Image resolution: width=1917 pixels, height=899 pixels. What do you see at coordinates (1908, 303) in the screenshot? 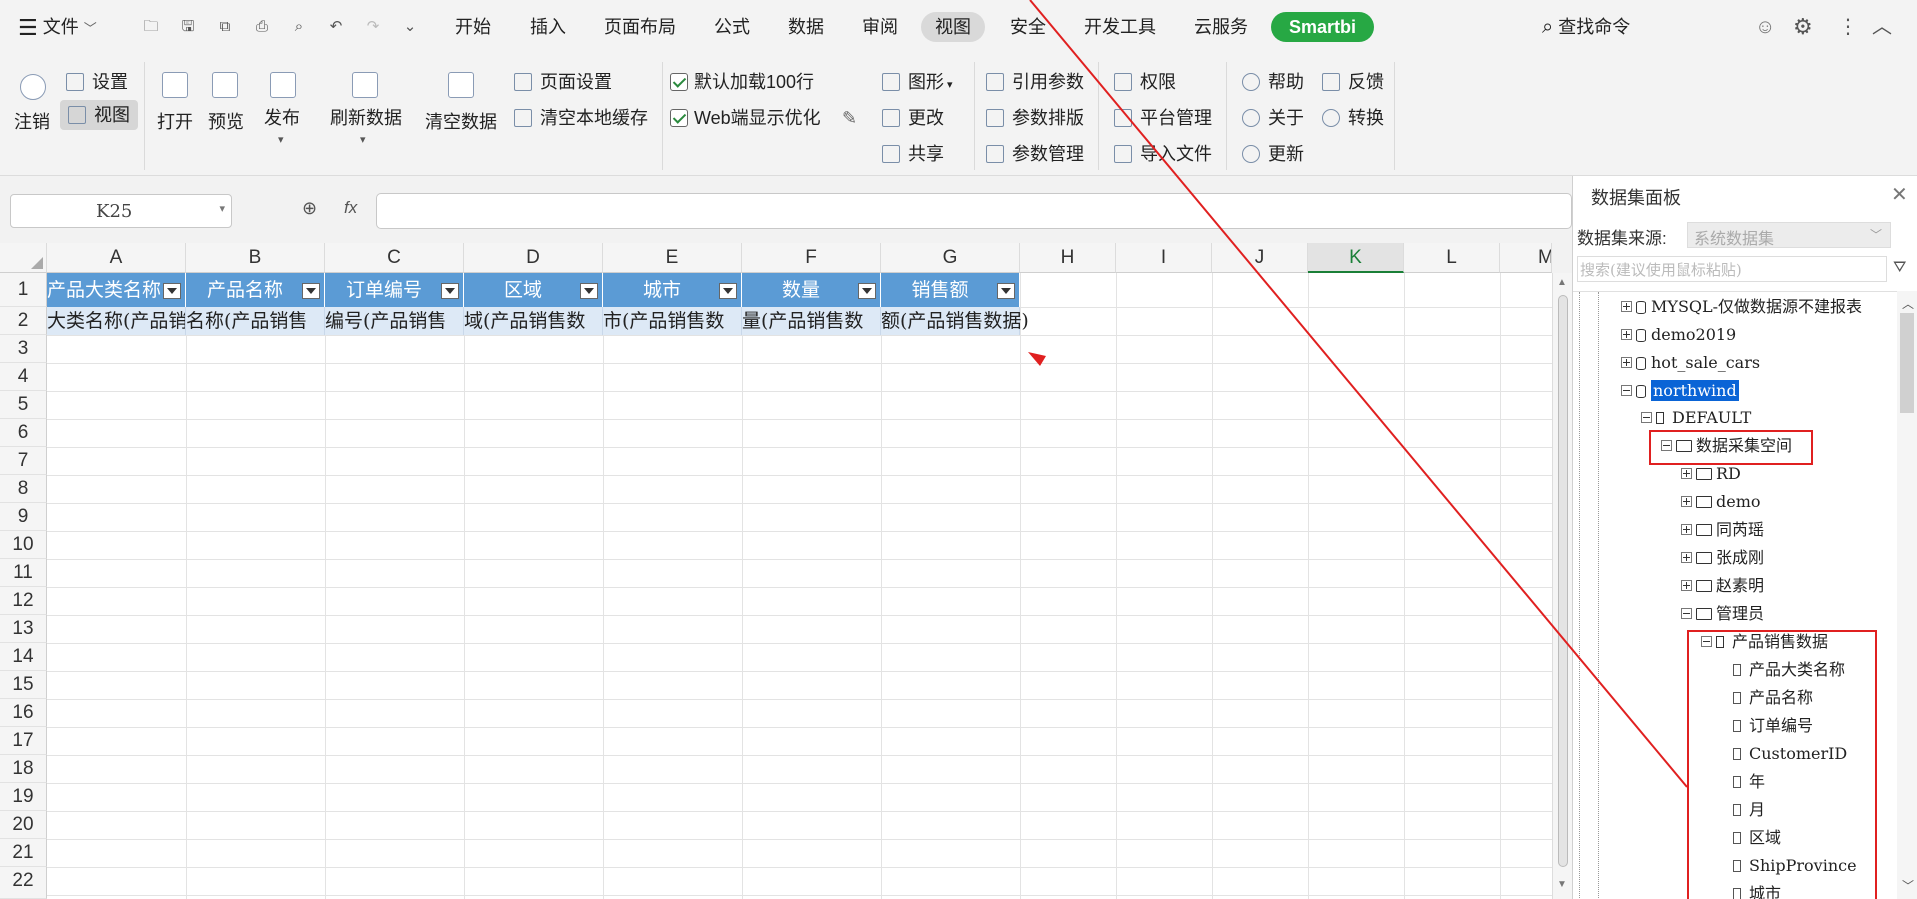
I see `scroll-up-icon: ︿` at bounding box center [1908, 303].